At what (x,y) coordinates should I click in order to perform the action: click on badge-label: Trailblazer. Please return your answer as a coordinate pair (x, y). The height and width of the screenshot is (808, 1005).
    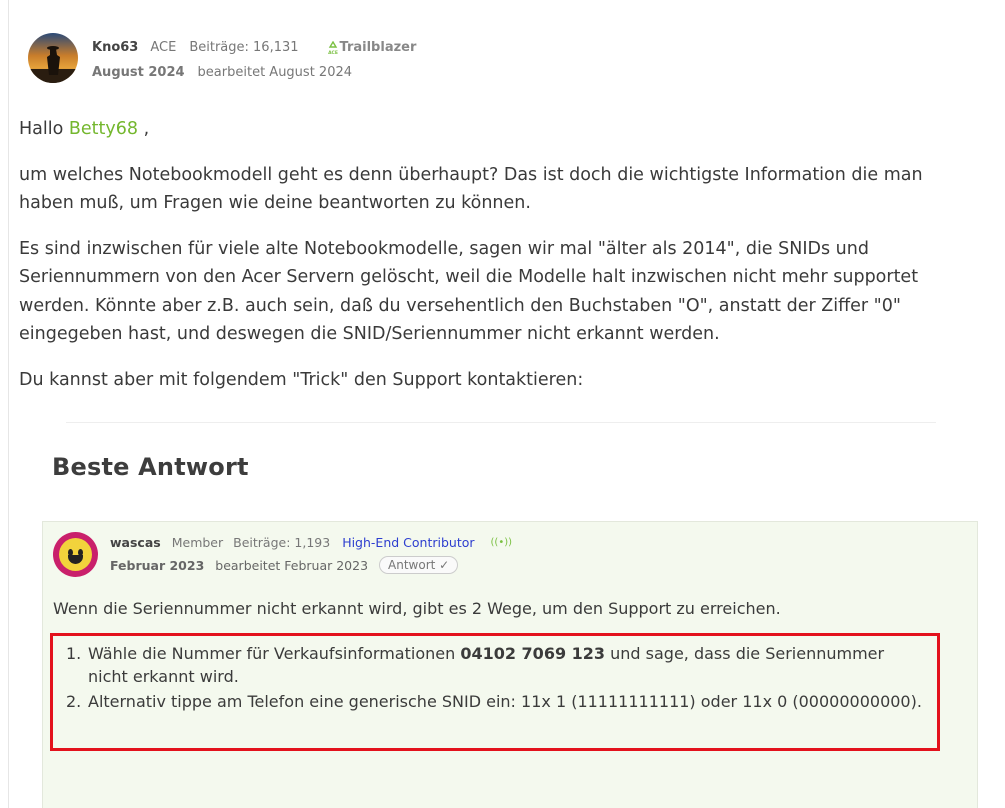
    Looking at the image, I should click on (378, 47).